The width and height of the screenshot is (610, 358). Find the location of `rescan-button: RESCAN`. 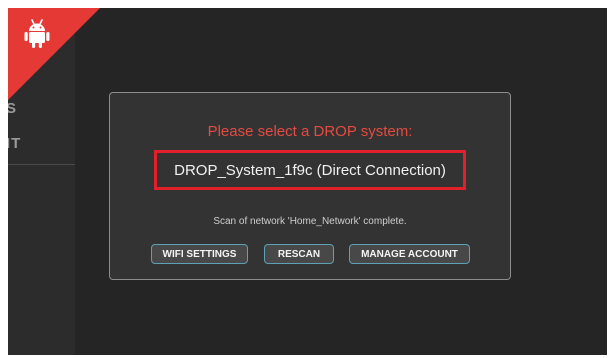

rescan-button: RESCAN is located at coordinates (299, 254).